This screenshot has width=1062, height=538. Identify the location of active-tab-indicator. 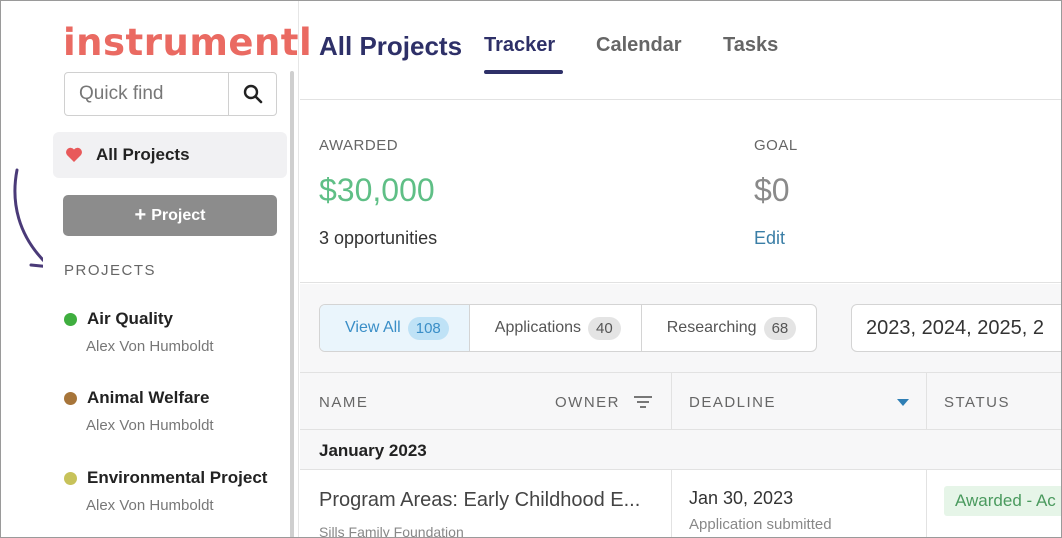
(523, 72).